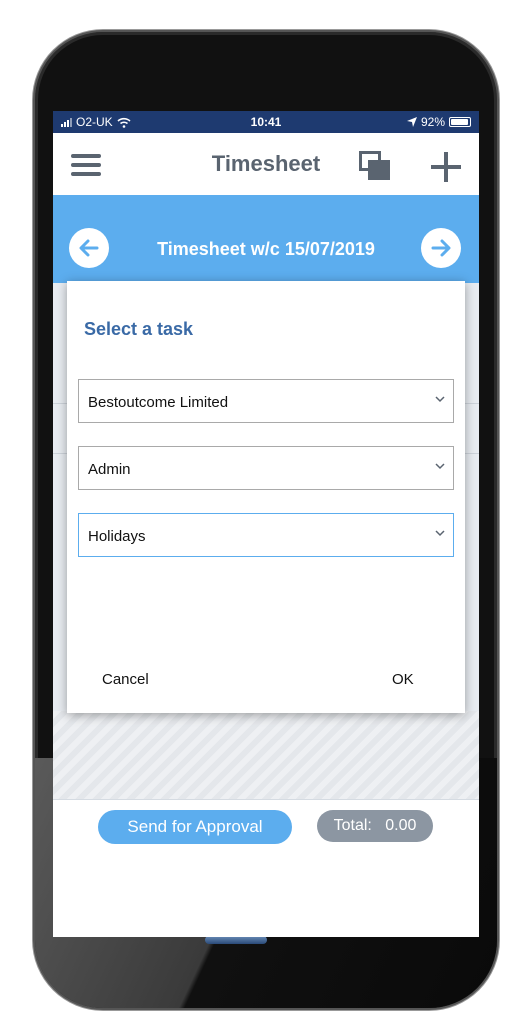 The image size is (525, 1024). I want to click on hatched-area, so click(266, 755).